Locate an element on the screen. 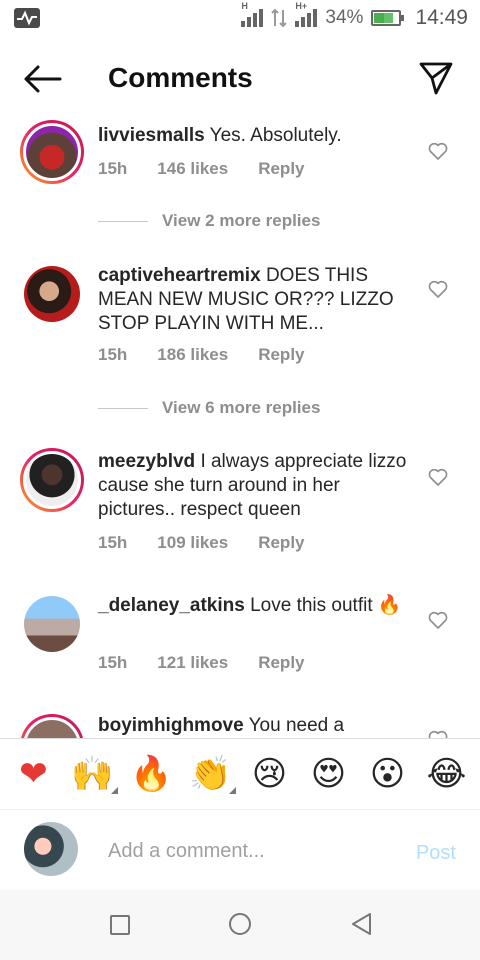  comment-text: Yes. Absolutely. is located at coordinates (275, 135).